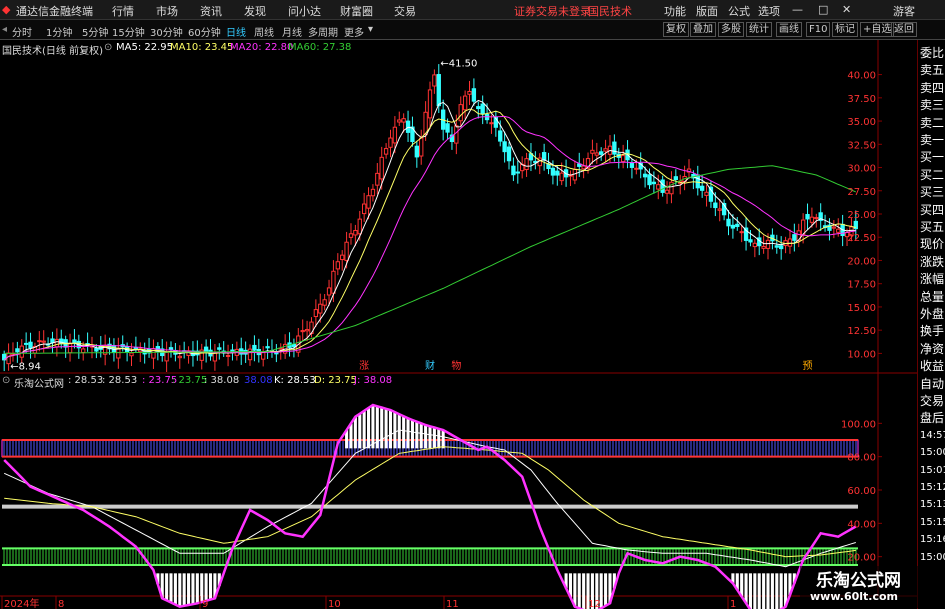  I want to click on y-tick-label: 30.00, so click(861, 169).